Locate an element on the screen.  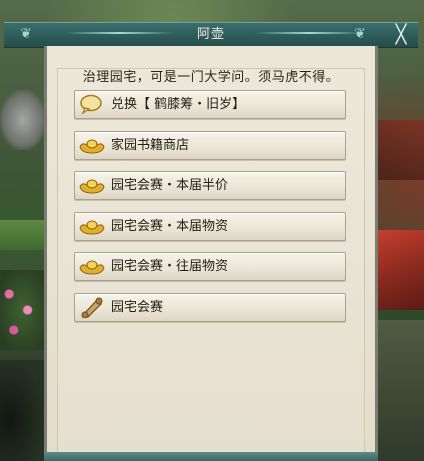
background-rock is located at coordinates (23, 120).